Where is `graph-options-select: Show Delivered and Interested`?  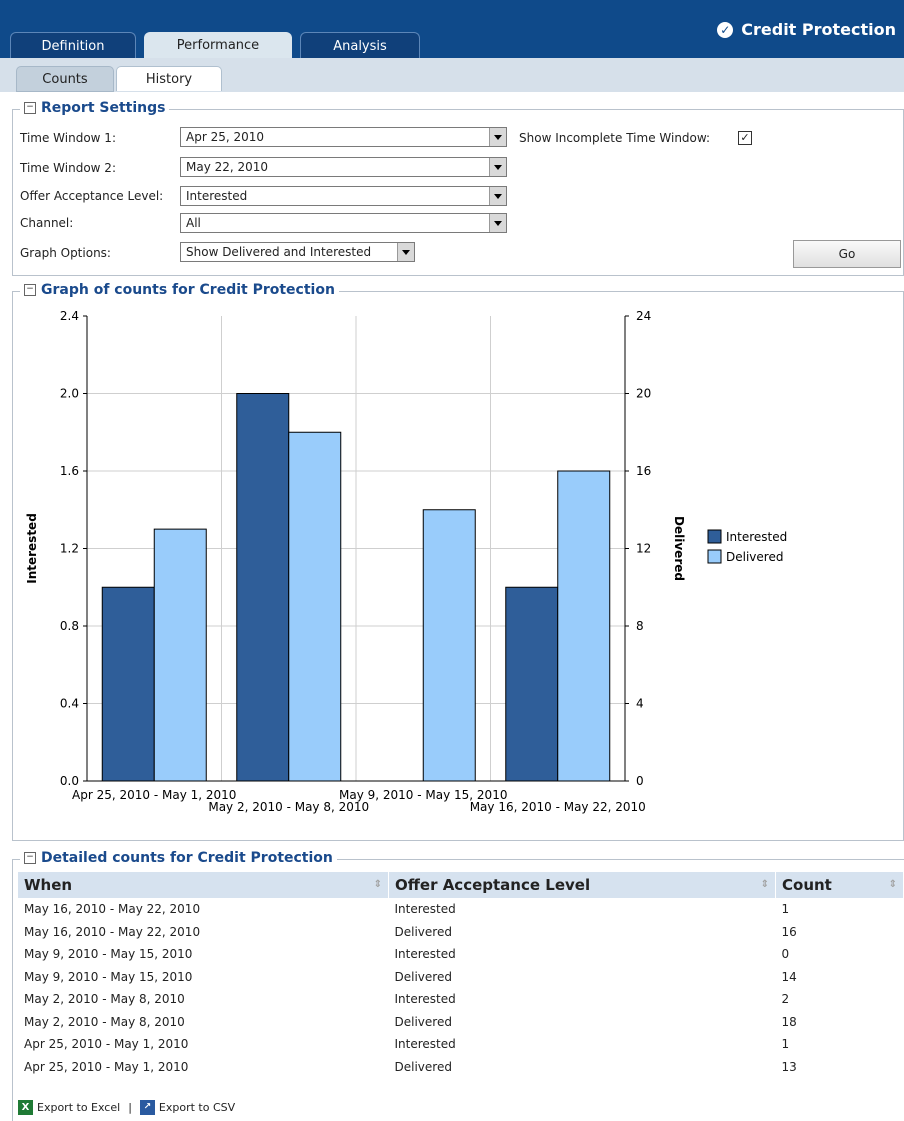
graph-options-select: Show Delivered and Interested is located at coordinates (297, 252).